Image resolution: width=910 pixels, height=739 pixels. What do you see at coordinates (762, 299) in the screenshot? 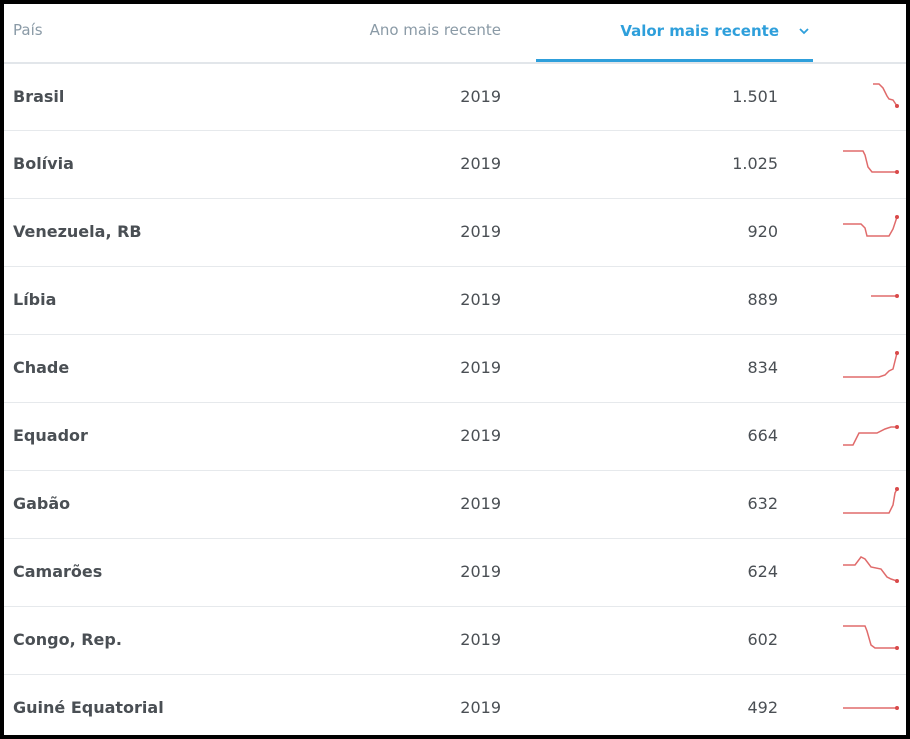
I see `value-cell: 889` at bounding box center [762, 299].